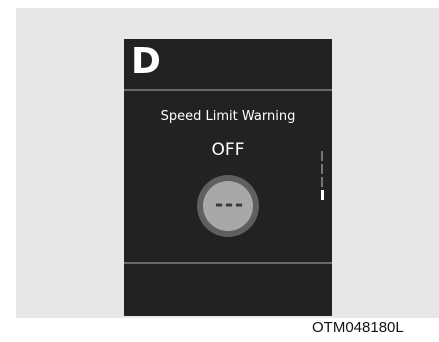  Describe the element at coordinates (146, 61) in the screenshot. I see `gear-indicator: D` at that location.